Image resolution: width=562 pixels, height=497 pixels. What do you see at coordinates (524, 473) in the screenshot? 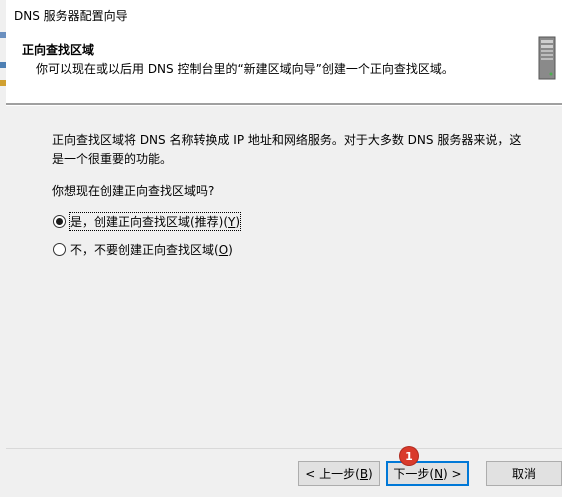
I see `cancel-button: 取消` at bounding box center [524, 473].